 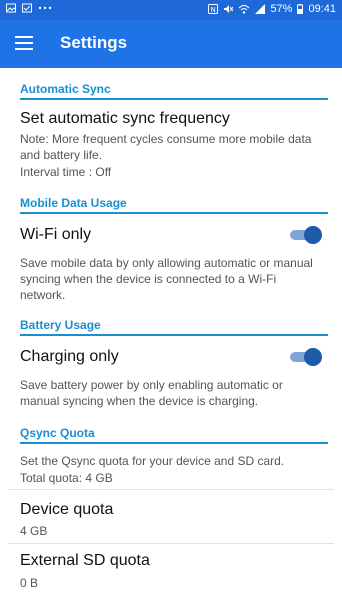 I want to click on svg-text: N, so click(x=213, y=10).